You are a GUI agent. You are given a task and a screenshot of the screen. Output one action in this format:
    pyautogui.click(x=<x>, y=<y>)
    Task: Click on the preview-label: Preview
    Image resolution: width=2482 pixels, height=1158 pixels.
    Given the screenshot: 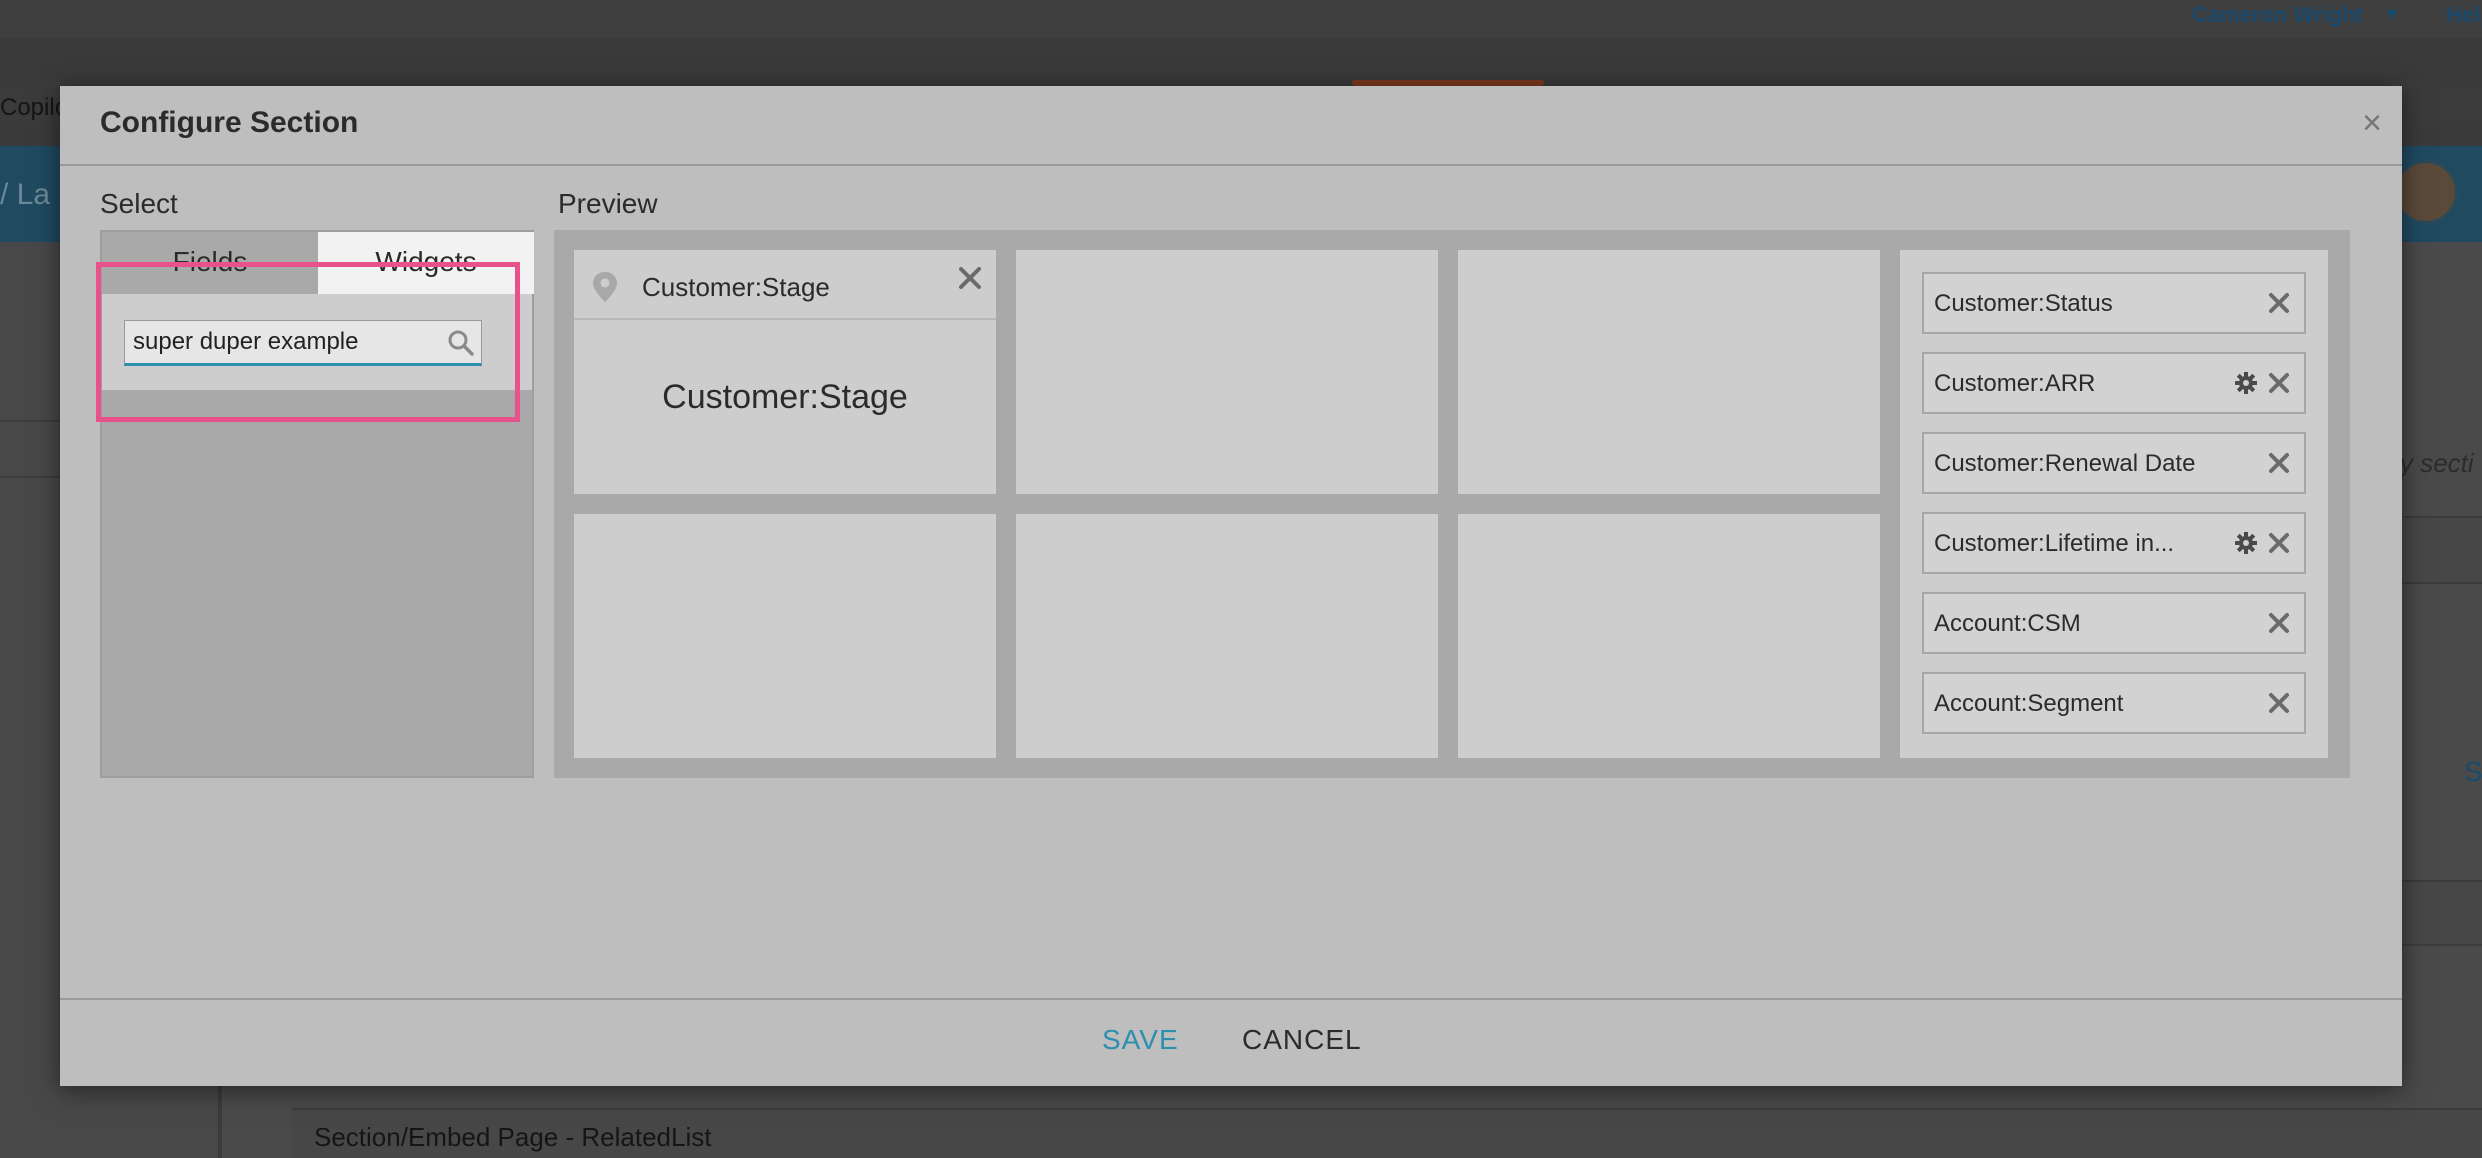 What is the action you would take?
    pyautogui.click(x=608, y=203)
    